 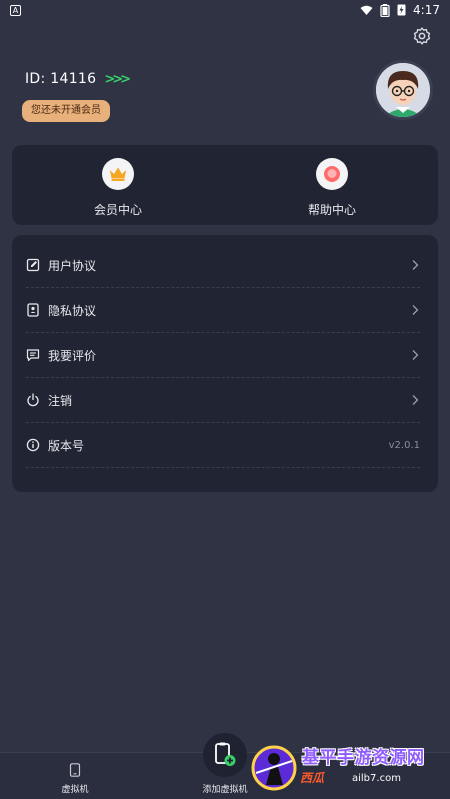 I want to click on phone-icon, so click(x=75, y=770).